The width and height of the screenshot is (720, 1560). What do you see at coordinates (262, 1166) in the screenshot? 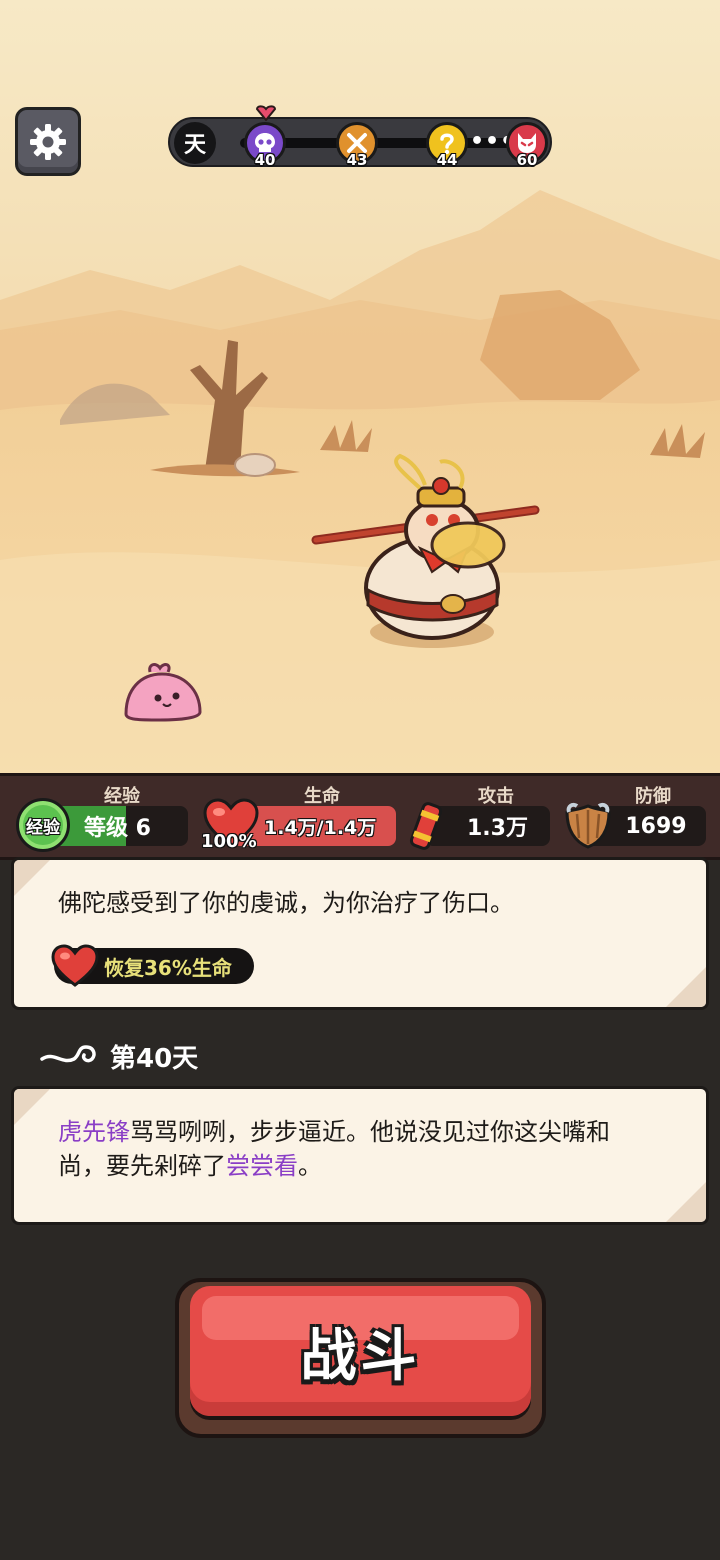
I see `encounter-highlight: 尝尝看` at bounding box center [262, 1166].